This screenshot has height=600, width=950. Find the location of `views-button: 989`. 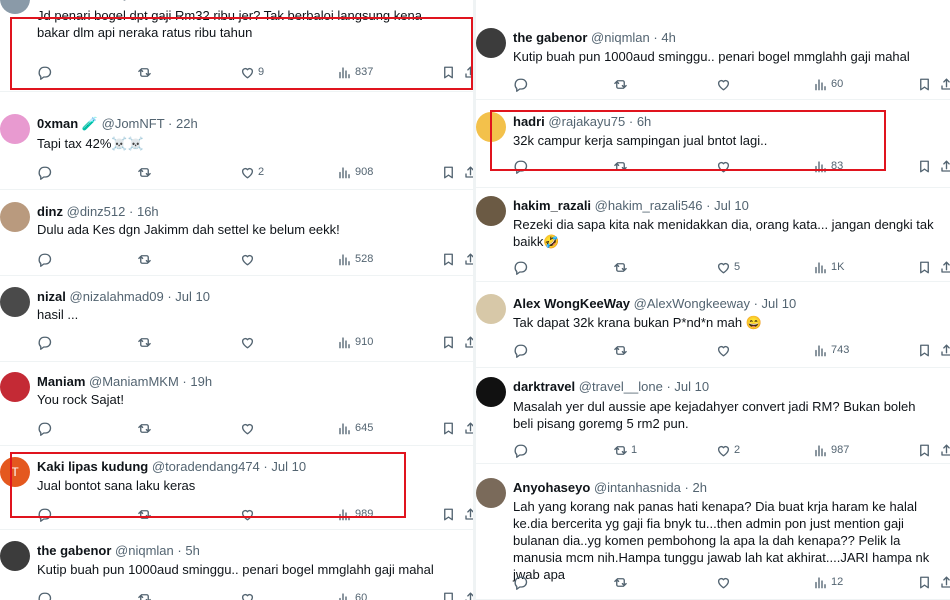

views-button: 989 is located at coordinates (355, 514).